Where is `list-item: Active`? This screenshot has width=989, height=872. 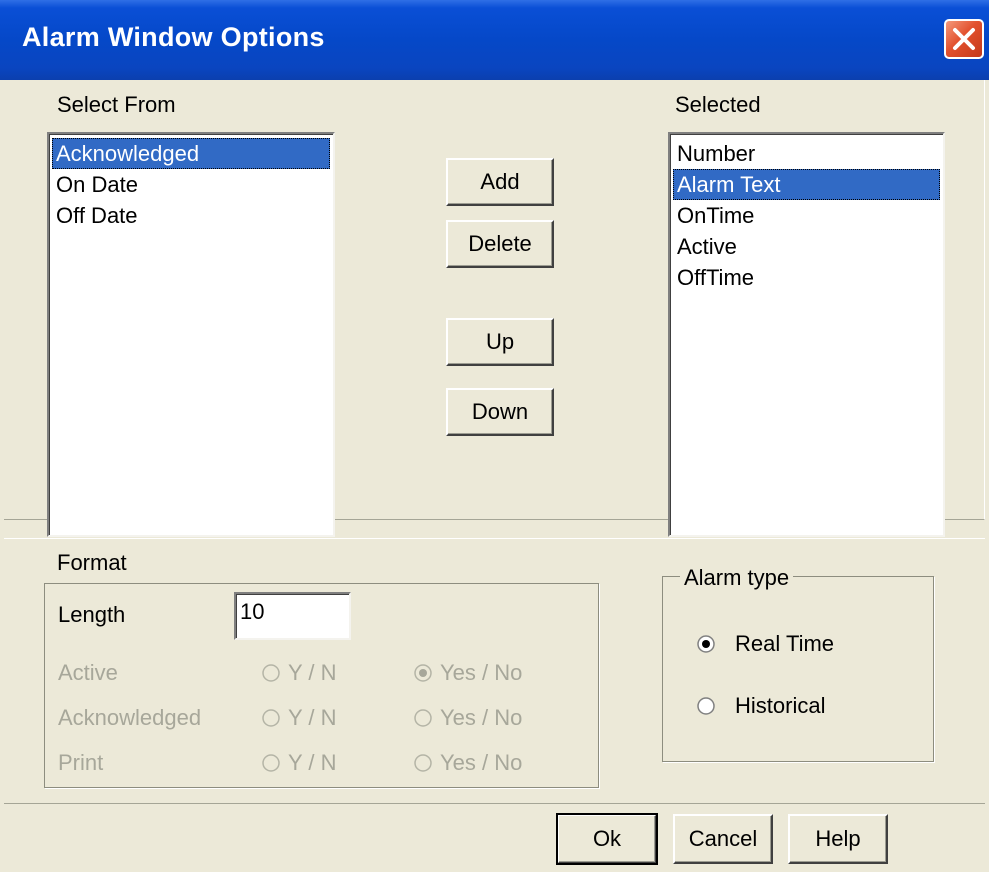 list-item: Active is located at coordinates (806, 246).